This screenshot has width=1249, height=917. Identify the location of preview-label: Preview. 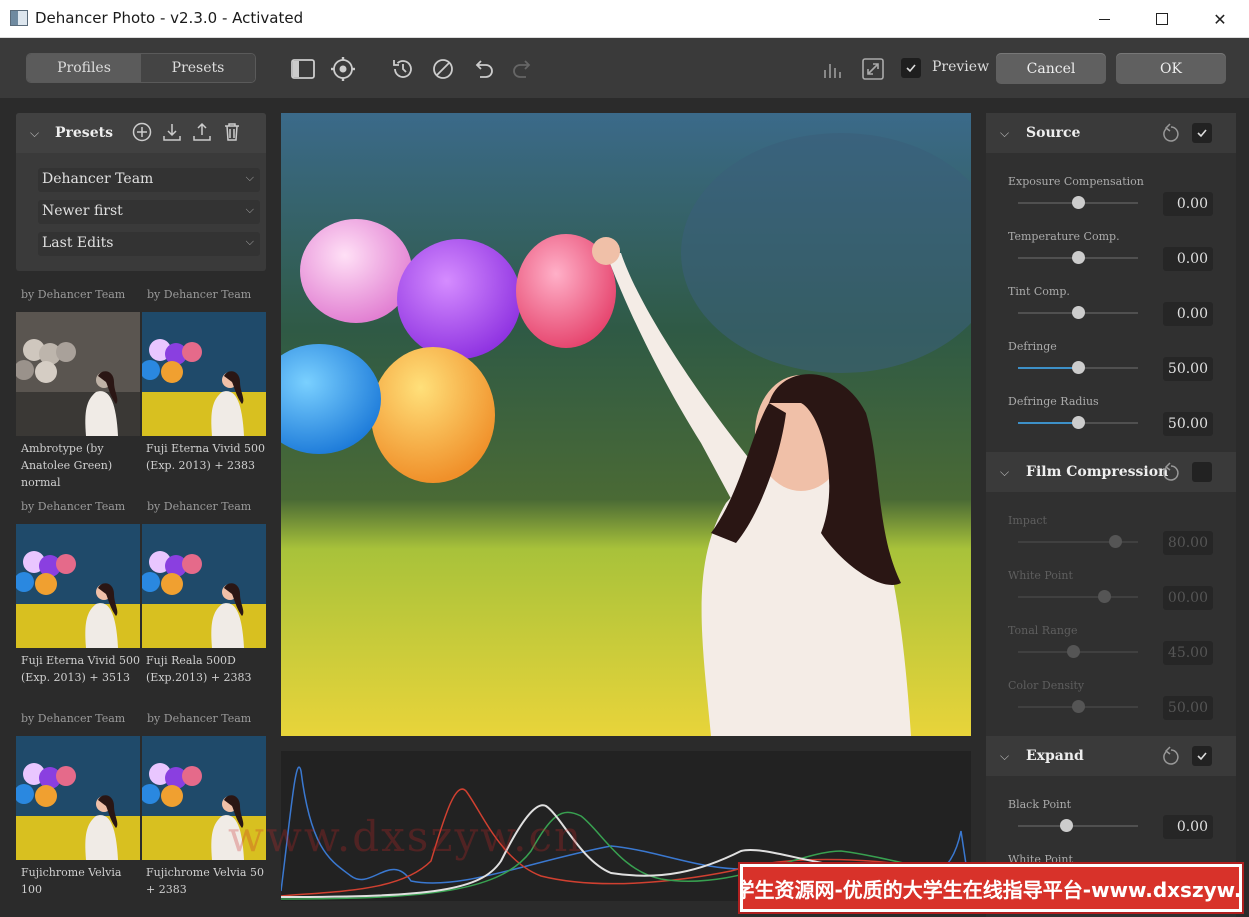
(961, 67).